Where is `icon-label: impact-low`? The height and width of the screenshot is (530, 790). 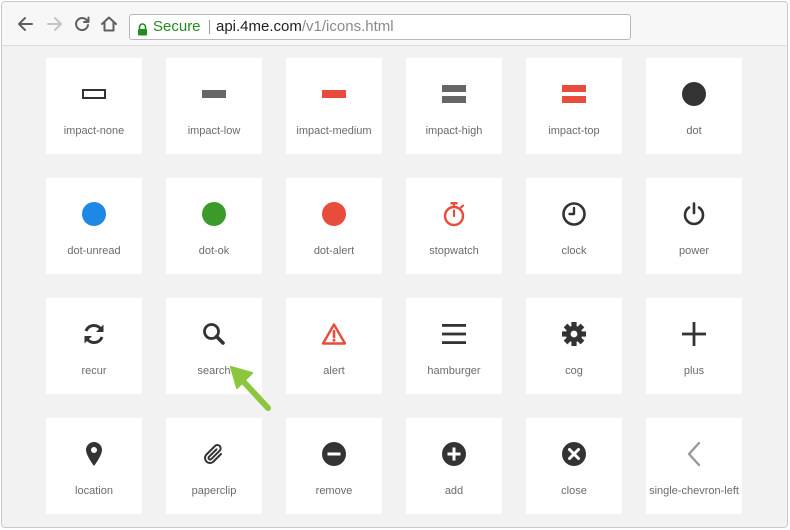 icon-label: impact-low is located at coordinates (214, 131).